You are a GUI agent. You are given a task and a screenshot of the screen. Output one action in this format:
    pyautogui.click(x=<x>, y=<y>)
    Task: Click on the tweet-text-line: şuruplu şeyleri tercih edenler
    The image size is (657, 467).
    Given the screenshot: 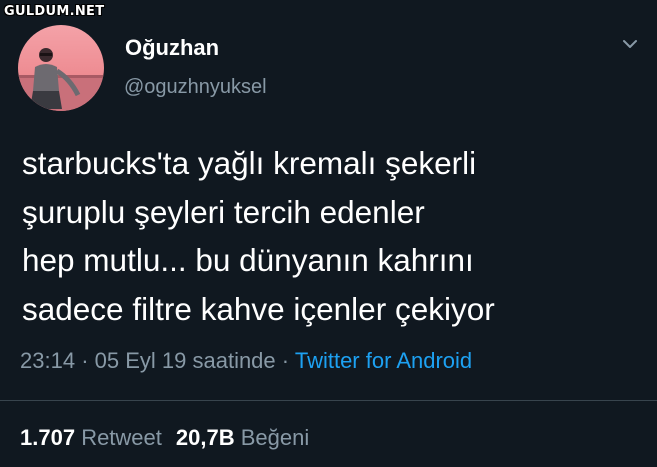 What is the action you would take?
    pyautogui.click(x=223, y=211)
    